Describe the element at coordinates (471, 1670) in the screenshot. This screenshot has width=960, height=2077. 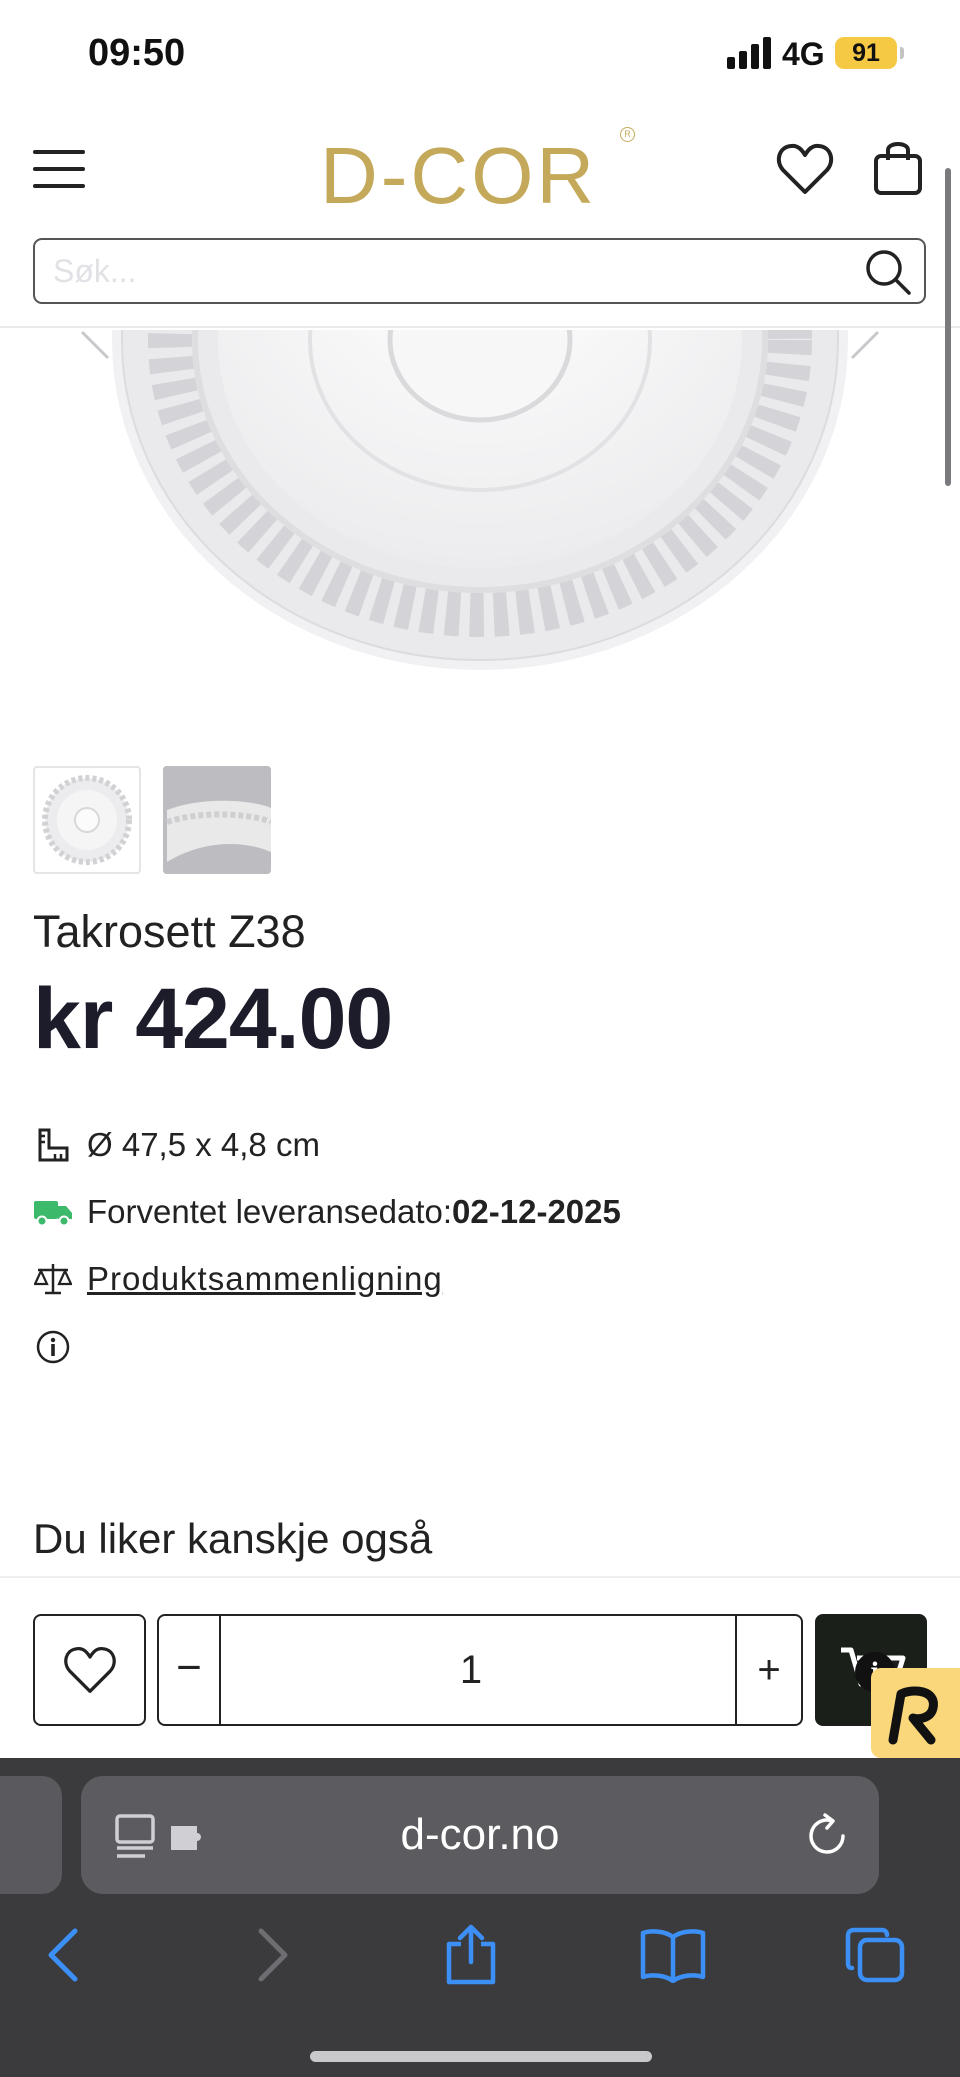
I see `quantity-value: 1` at that location.